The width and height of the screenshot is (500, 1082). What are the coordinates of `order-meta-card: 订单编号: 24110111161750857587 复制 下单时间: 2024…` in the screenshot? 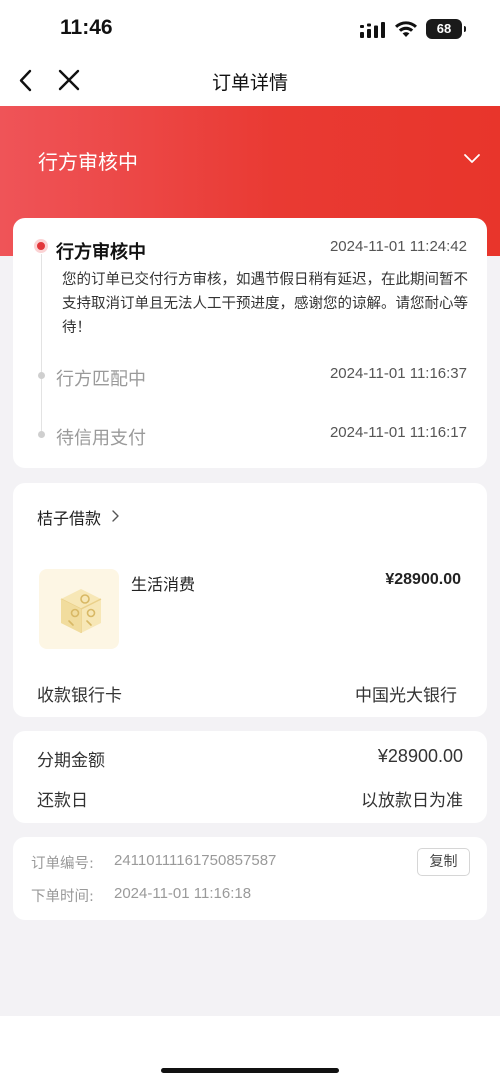 It's located at (250, 878).